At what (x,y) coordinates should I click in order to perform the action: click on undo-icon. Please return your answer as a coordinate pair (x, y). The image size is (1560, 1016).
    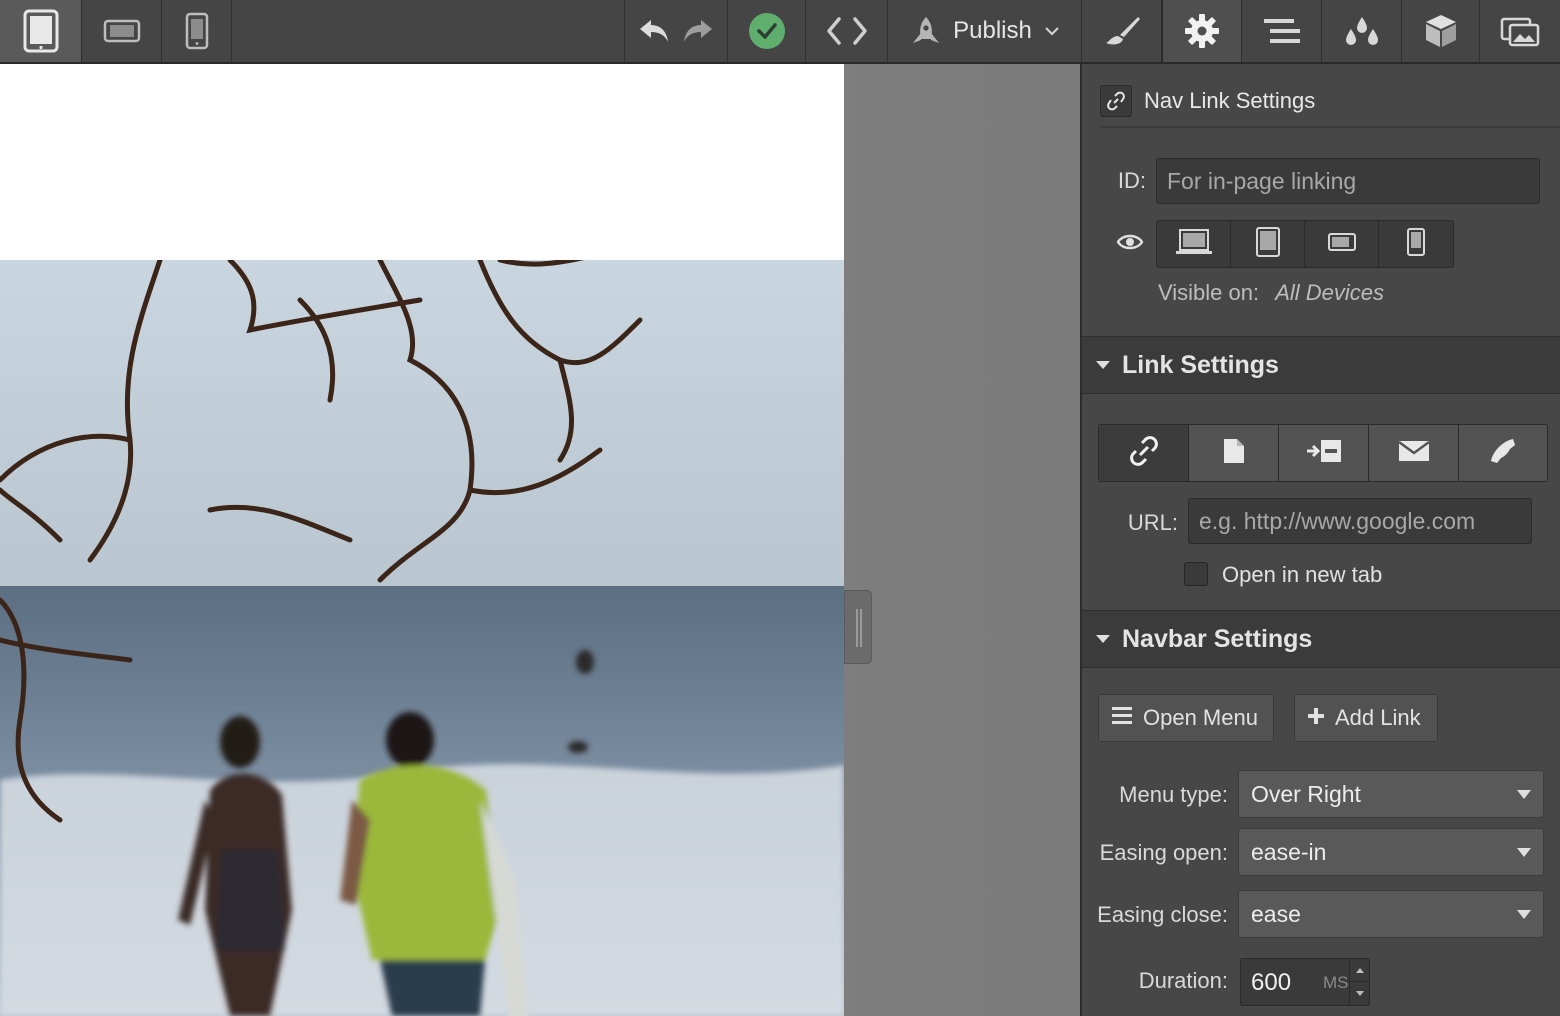
    Looking at the image, I should click on (654, 31).